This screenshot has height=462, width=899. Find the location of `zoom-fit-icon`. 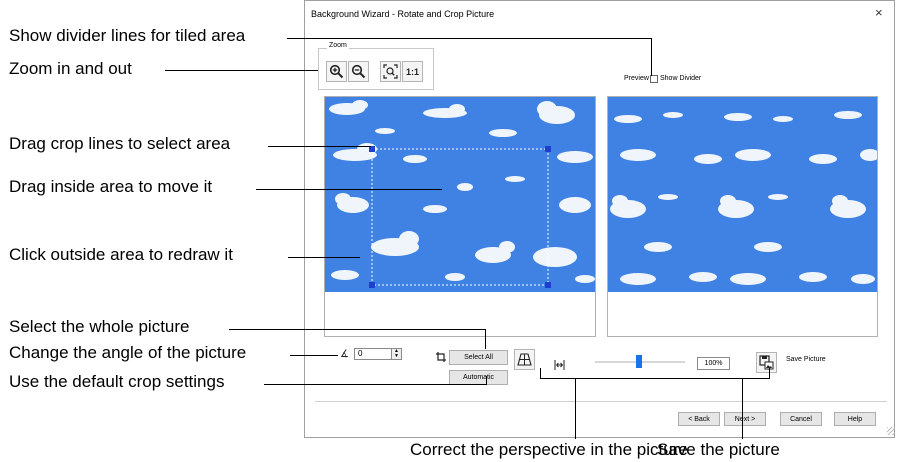

zoom-fit-icon is located at coordinates (390, 71).